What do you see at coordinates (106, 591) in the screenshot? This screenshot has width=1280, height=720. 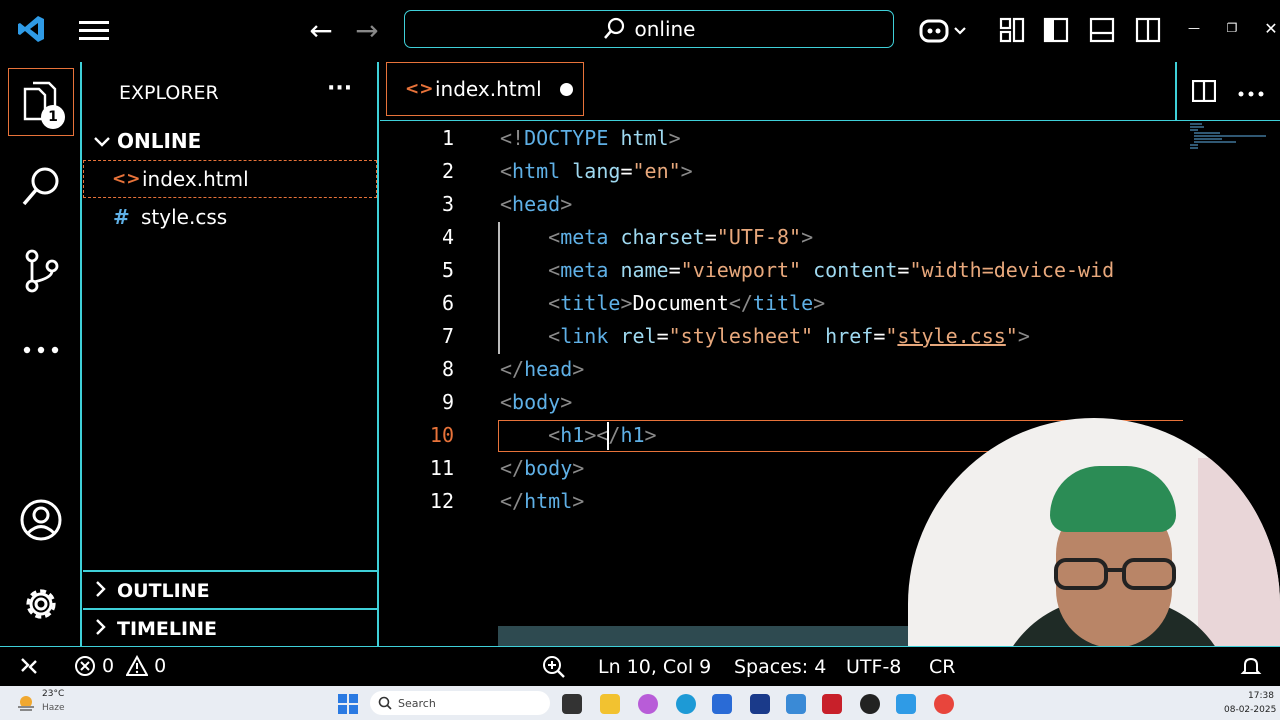 I see `chevron-right-icon` at bounding box center [106, 591].